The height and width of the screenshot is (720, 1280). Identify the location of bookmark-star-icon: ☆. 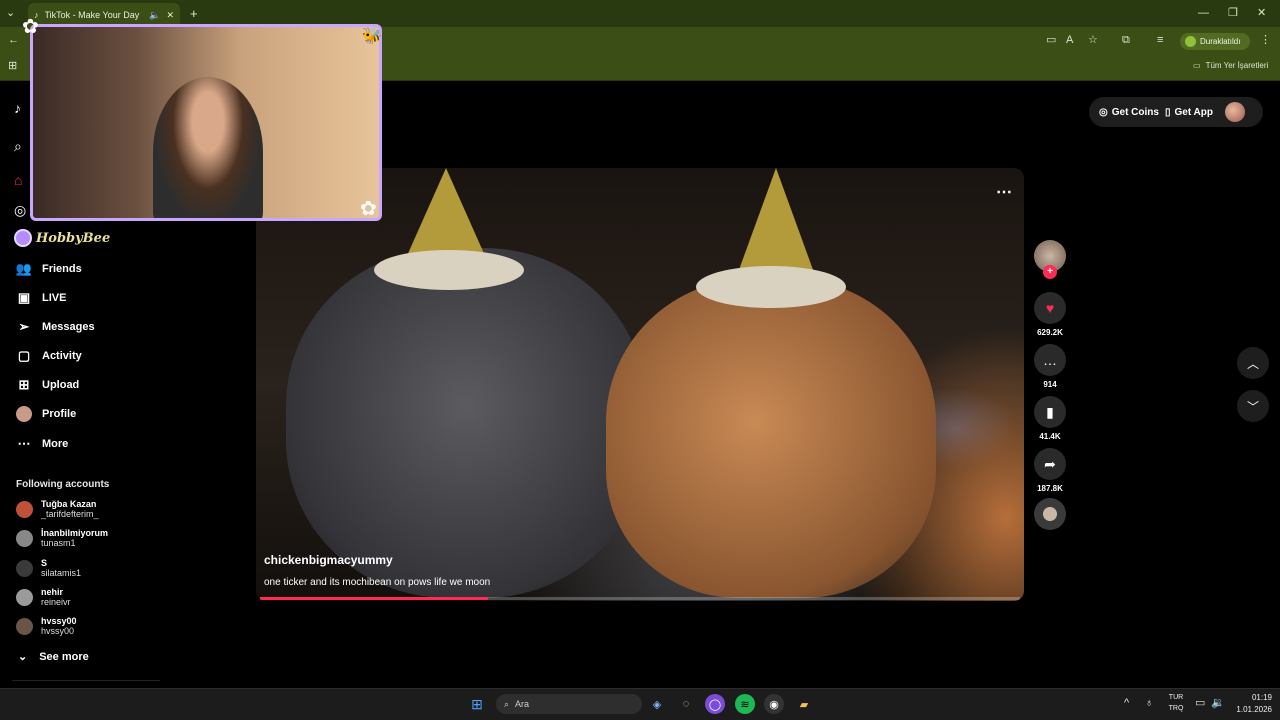
(1093, 40).